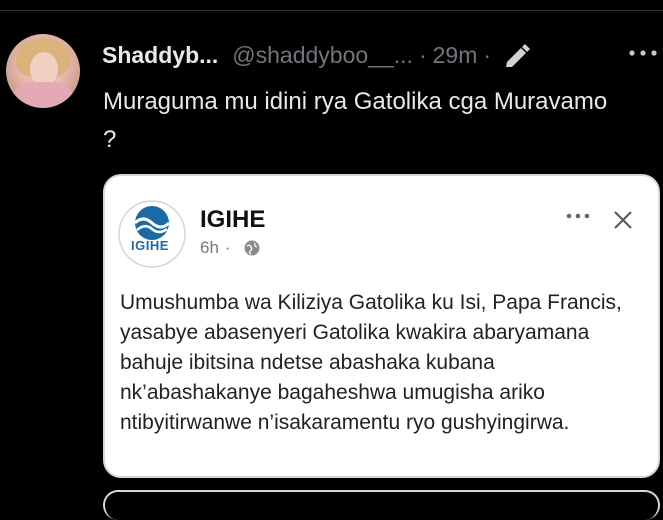 This screenshot has width=663, height=520. Describe the element at coordinates (233, 219) in the screenshot. I see `card-source-name: IGIHE` at that location.